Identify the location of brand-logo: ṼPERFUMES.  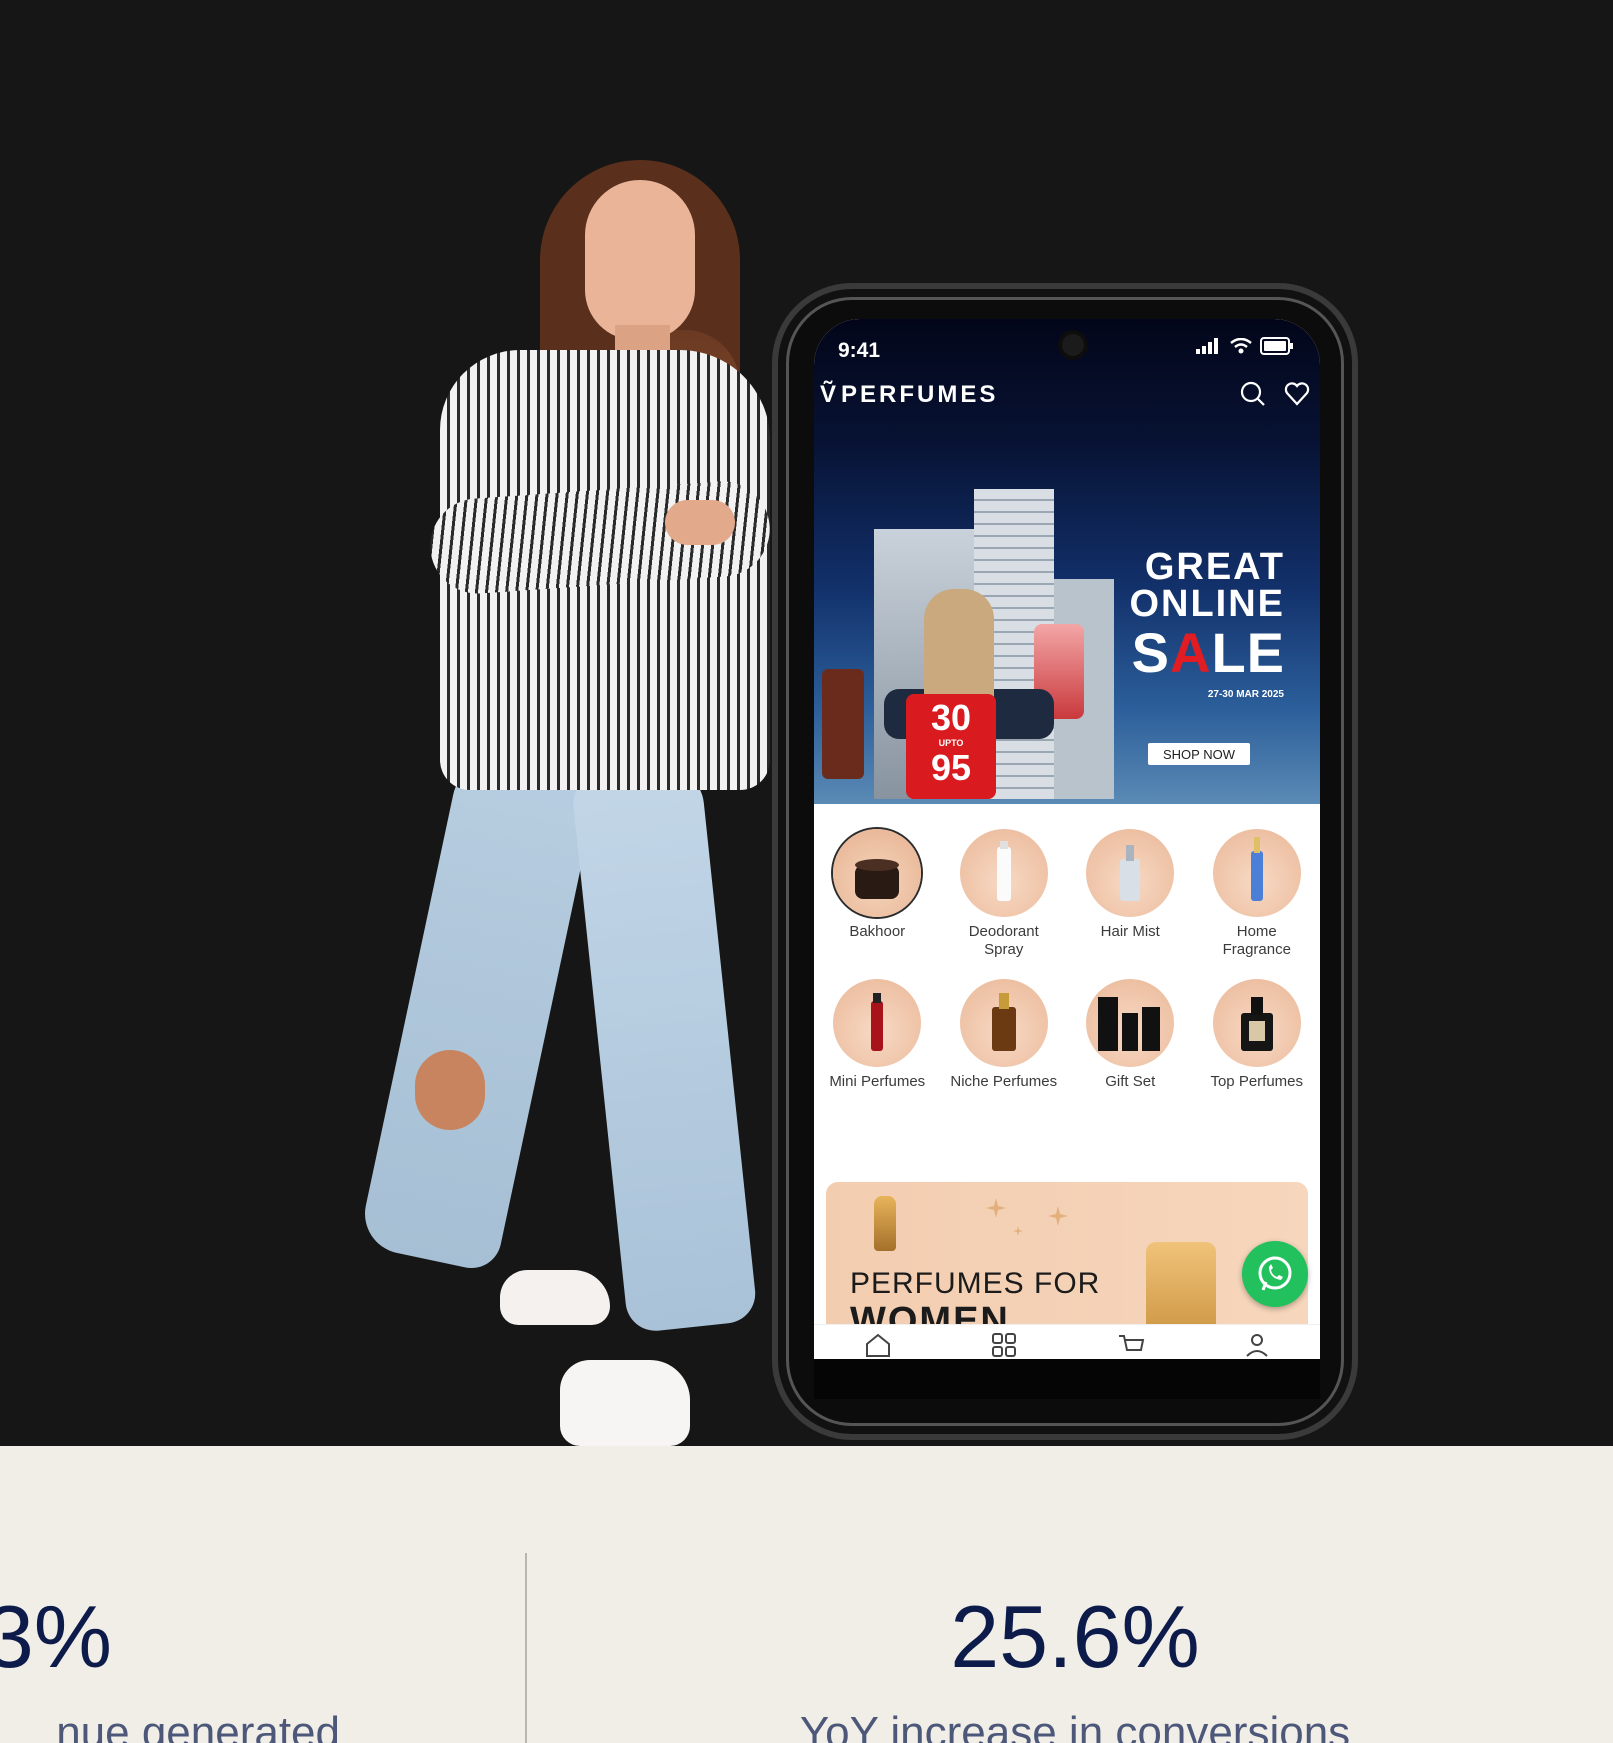
(909, 395).